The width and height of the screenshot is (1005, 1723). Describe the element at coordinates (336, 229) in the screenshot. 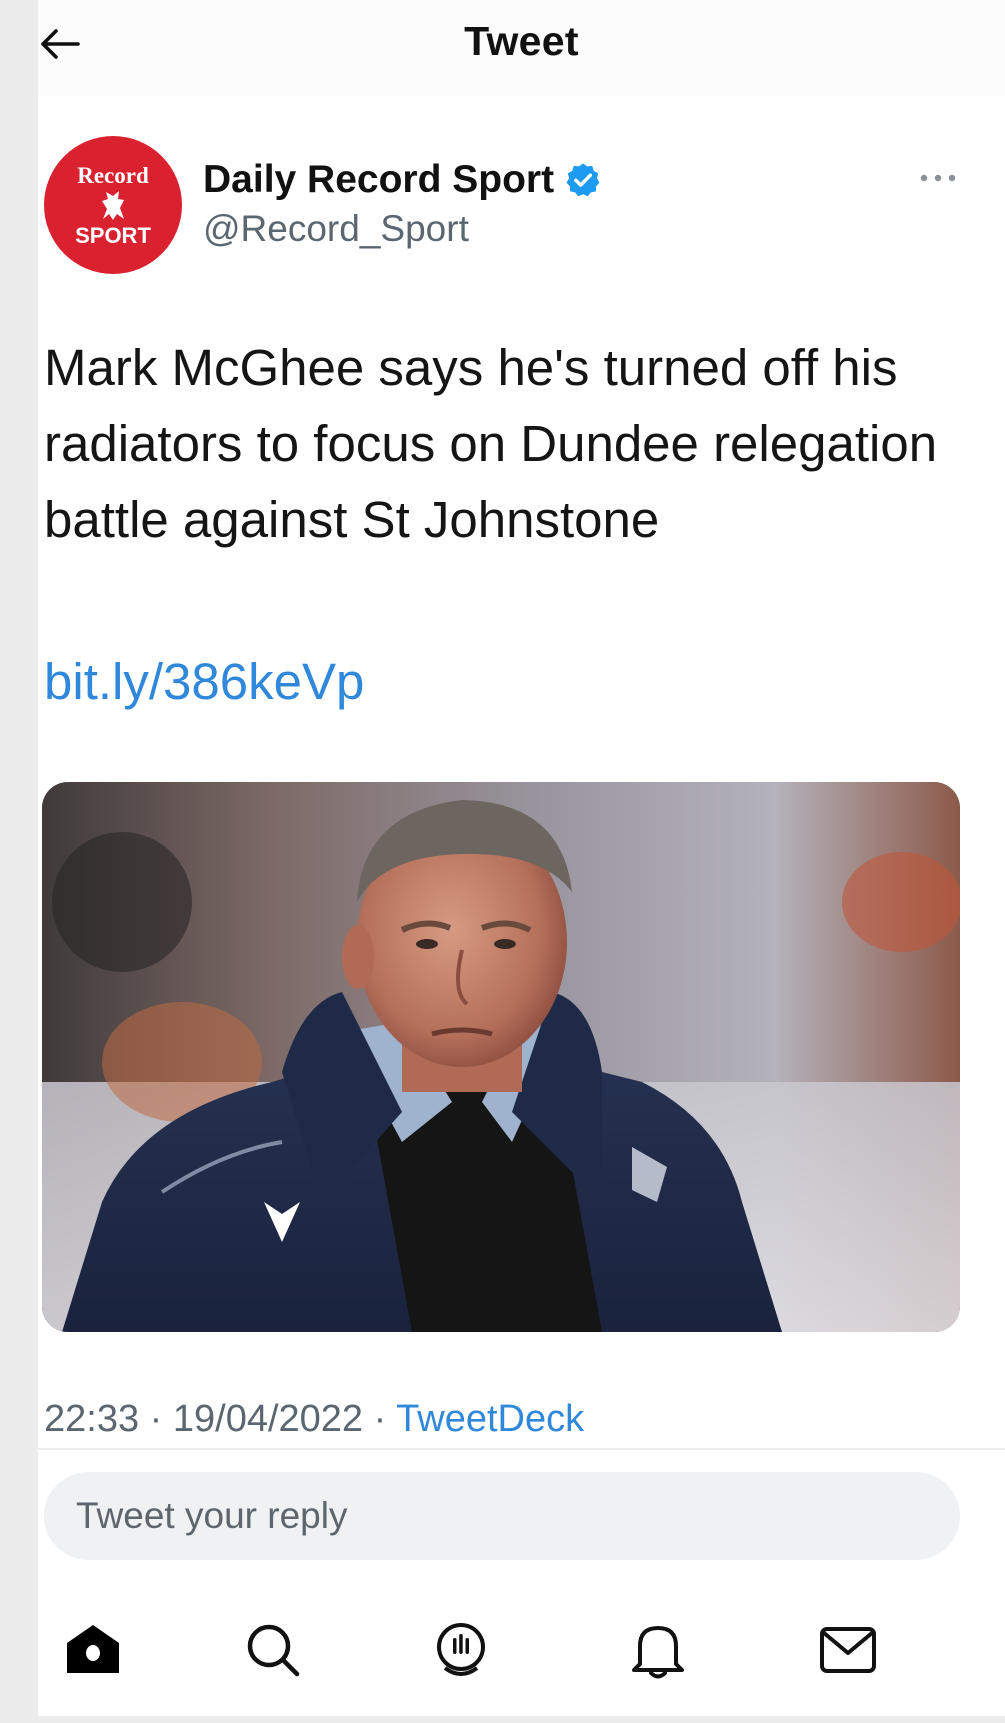

I see `author-handle: @Record_Sport` at that location.